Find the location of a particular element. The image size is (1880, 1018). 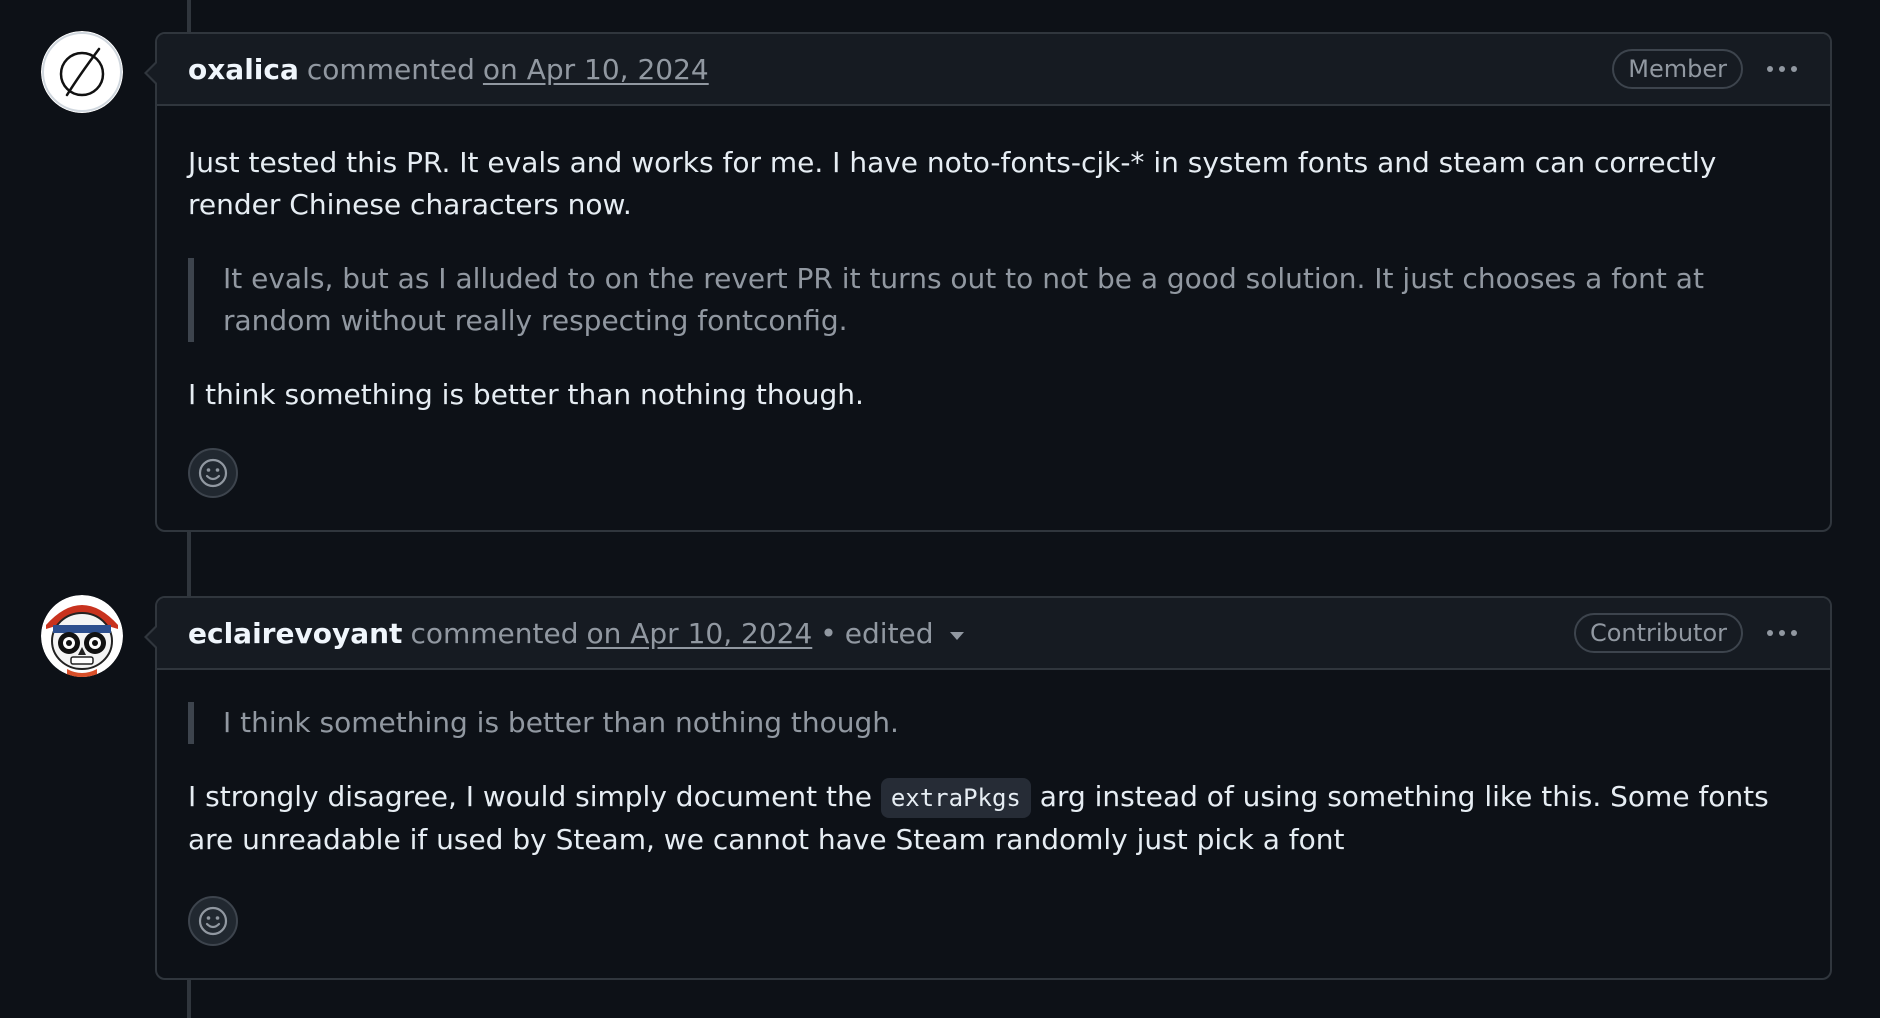

role-badge: Member is located at coordinates (1677, 69).